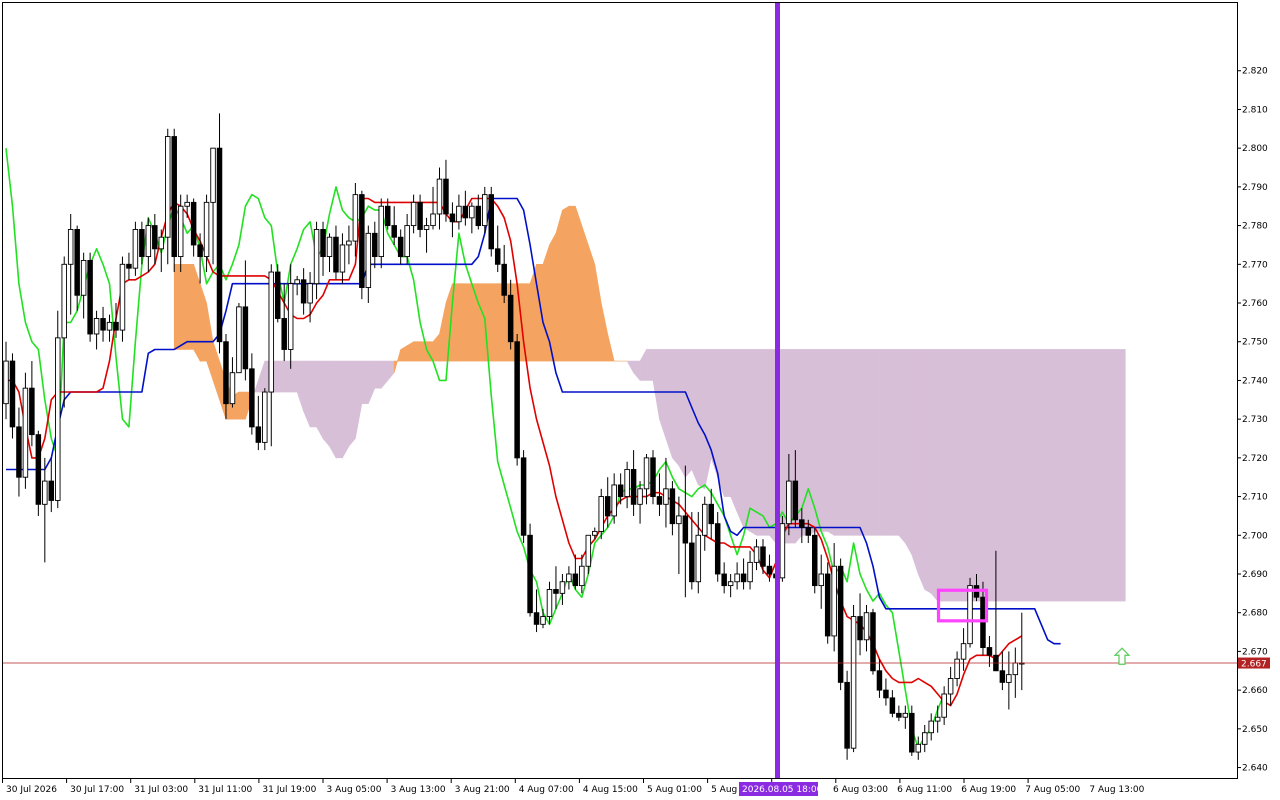 The image size is (1280, 800). Describe the element at coordinates (1255, 614) in the screenshot. I see `price-tick-label: 2.680` at that location.